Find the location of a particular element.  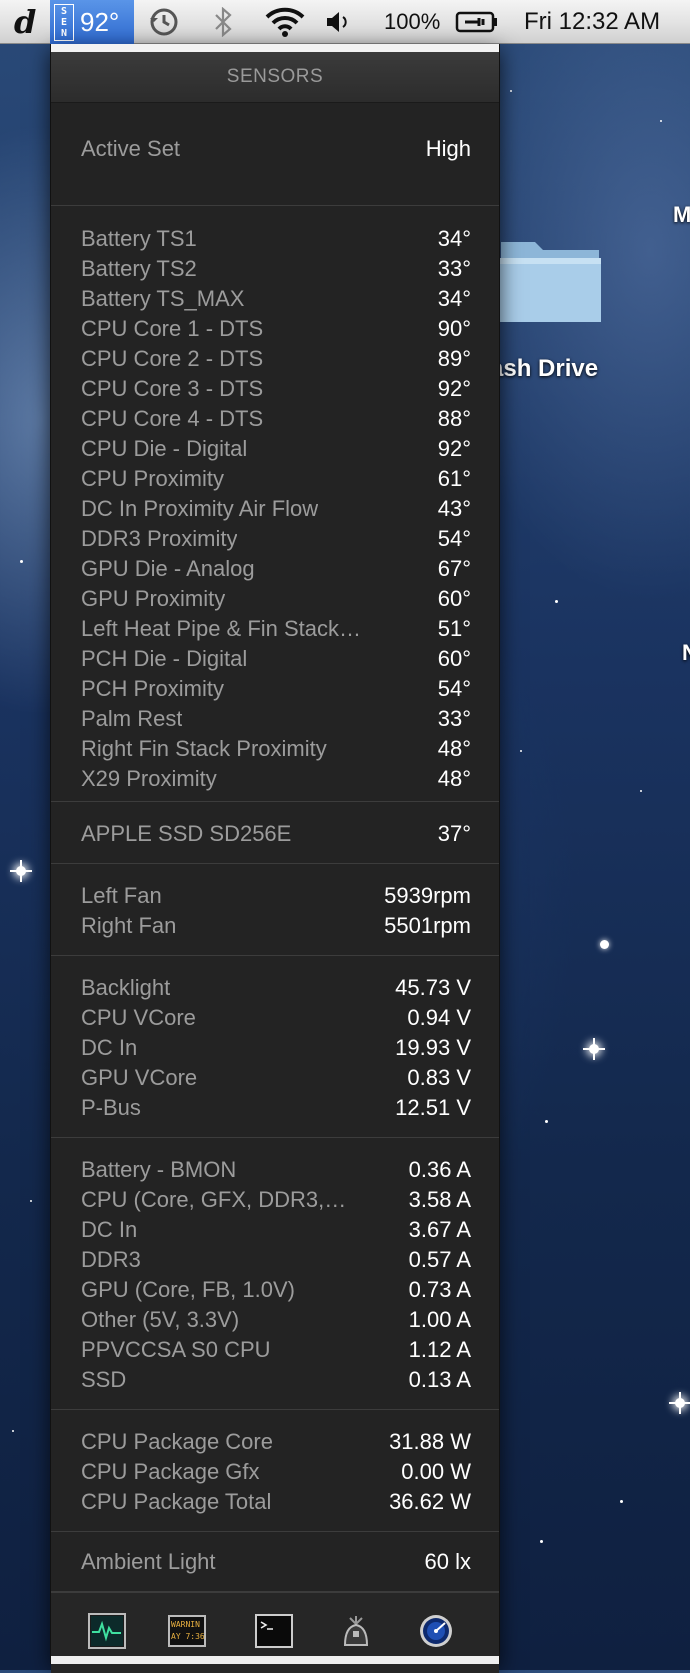

sensors-menu-extra: S E N 92° is located at coordinates (92, 22).